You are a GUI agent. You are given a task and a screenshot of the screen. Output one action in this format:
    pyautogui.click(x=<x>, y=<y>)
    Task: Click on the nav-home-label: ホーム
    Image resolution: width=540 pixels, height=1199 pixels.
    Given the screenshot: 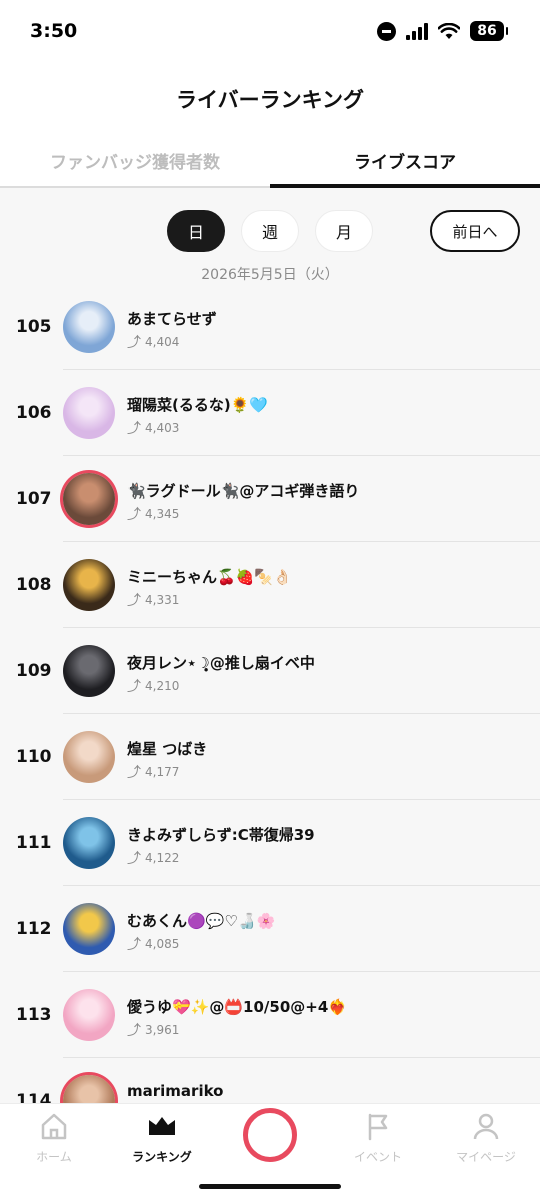 What is the action you would take?
    pyautogui.click(x=54, y=1157)
    